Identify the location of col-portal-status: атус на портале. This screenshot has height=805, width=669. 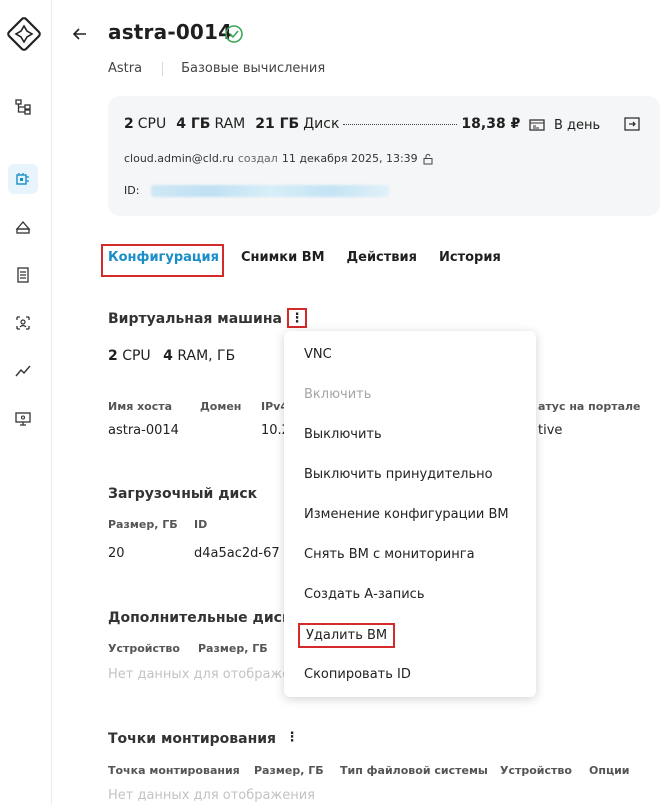
(589, 406).